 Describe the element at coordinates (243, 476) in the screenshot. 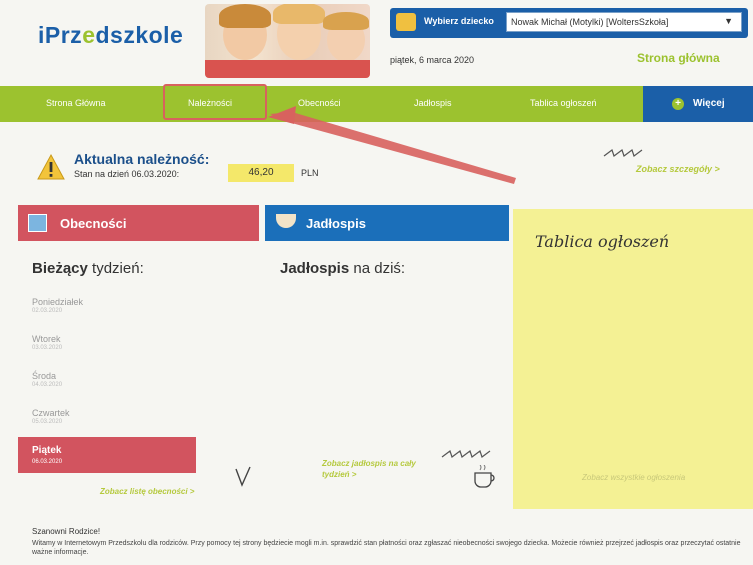

I see `handwritten-mark` at that location.